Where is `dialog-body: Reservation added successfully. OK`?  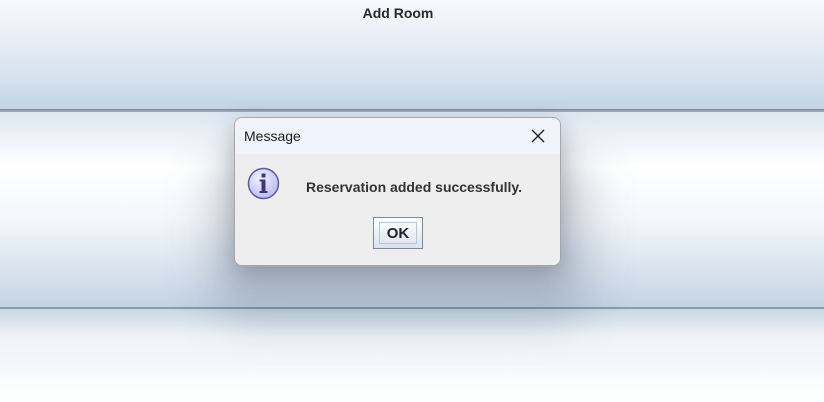
dialog-body: Reservation added successfully. OK is located at coordinates (397, 209).